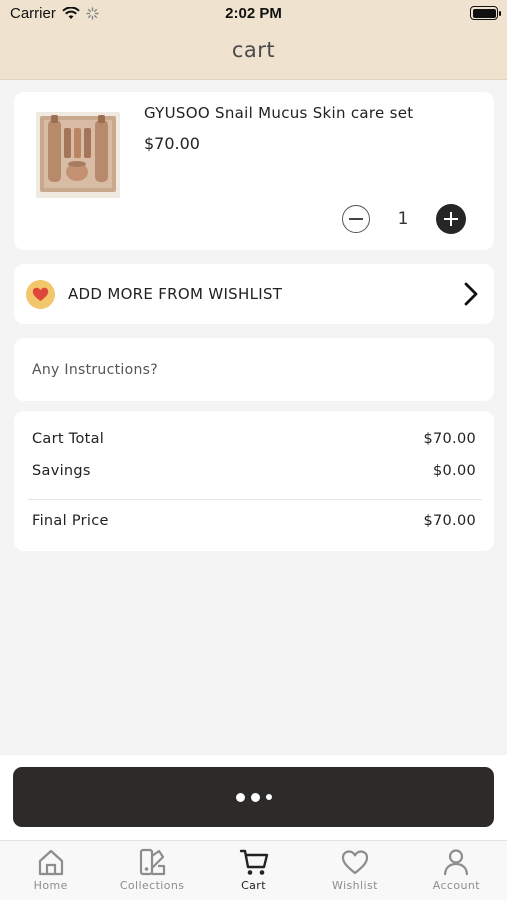 The width and height of the screenshot is (507, 900). What do you see at coordinates (355, 862) in the screenshot?
I see `heart-icon` at bounding box center [355, 862].